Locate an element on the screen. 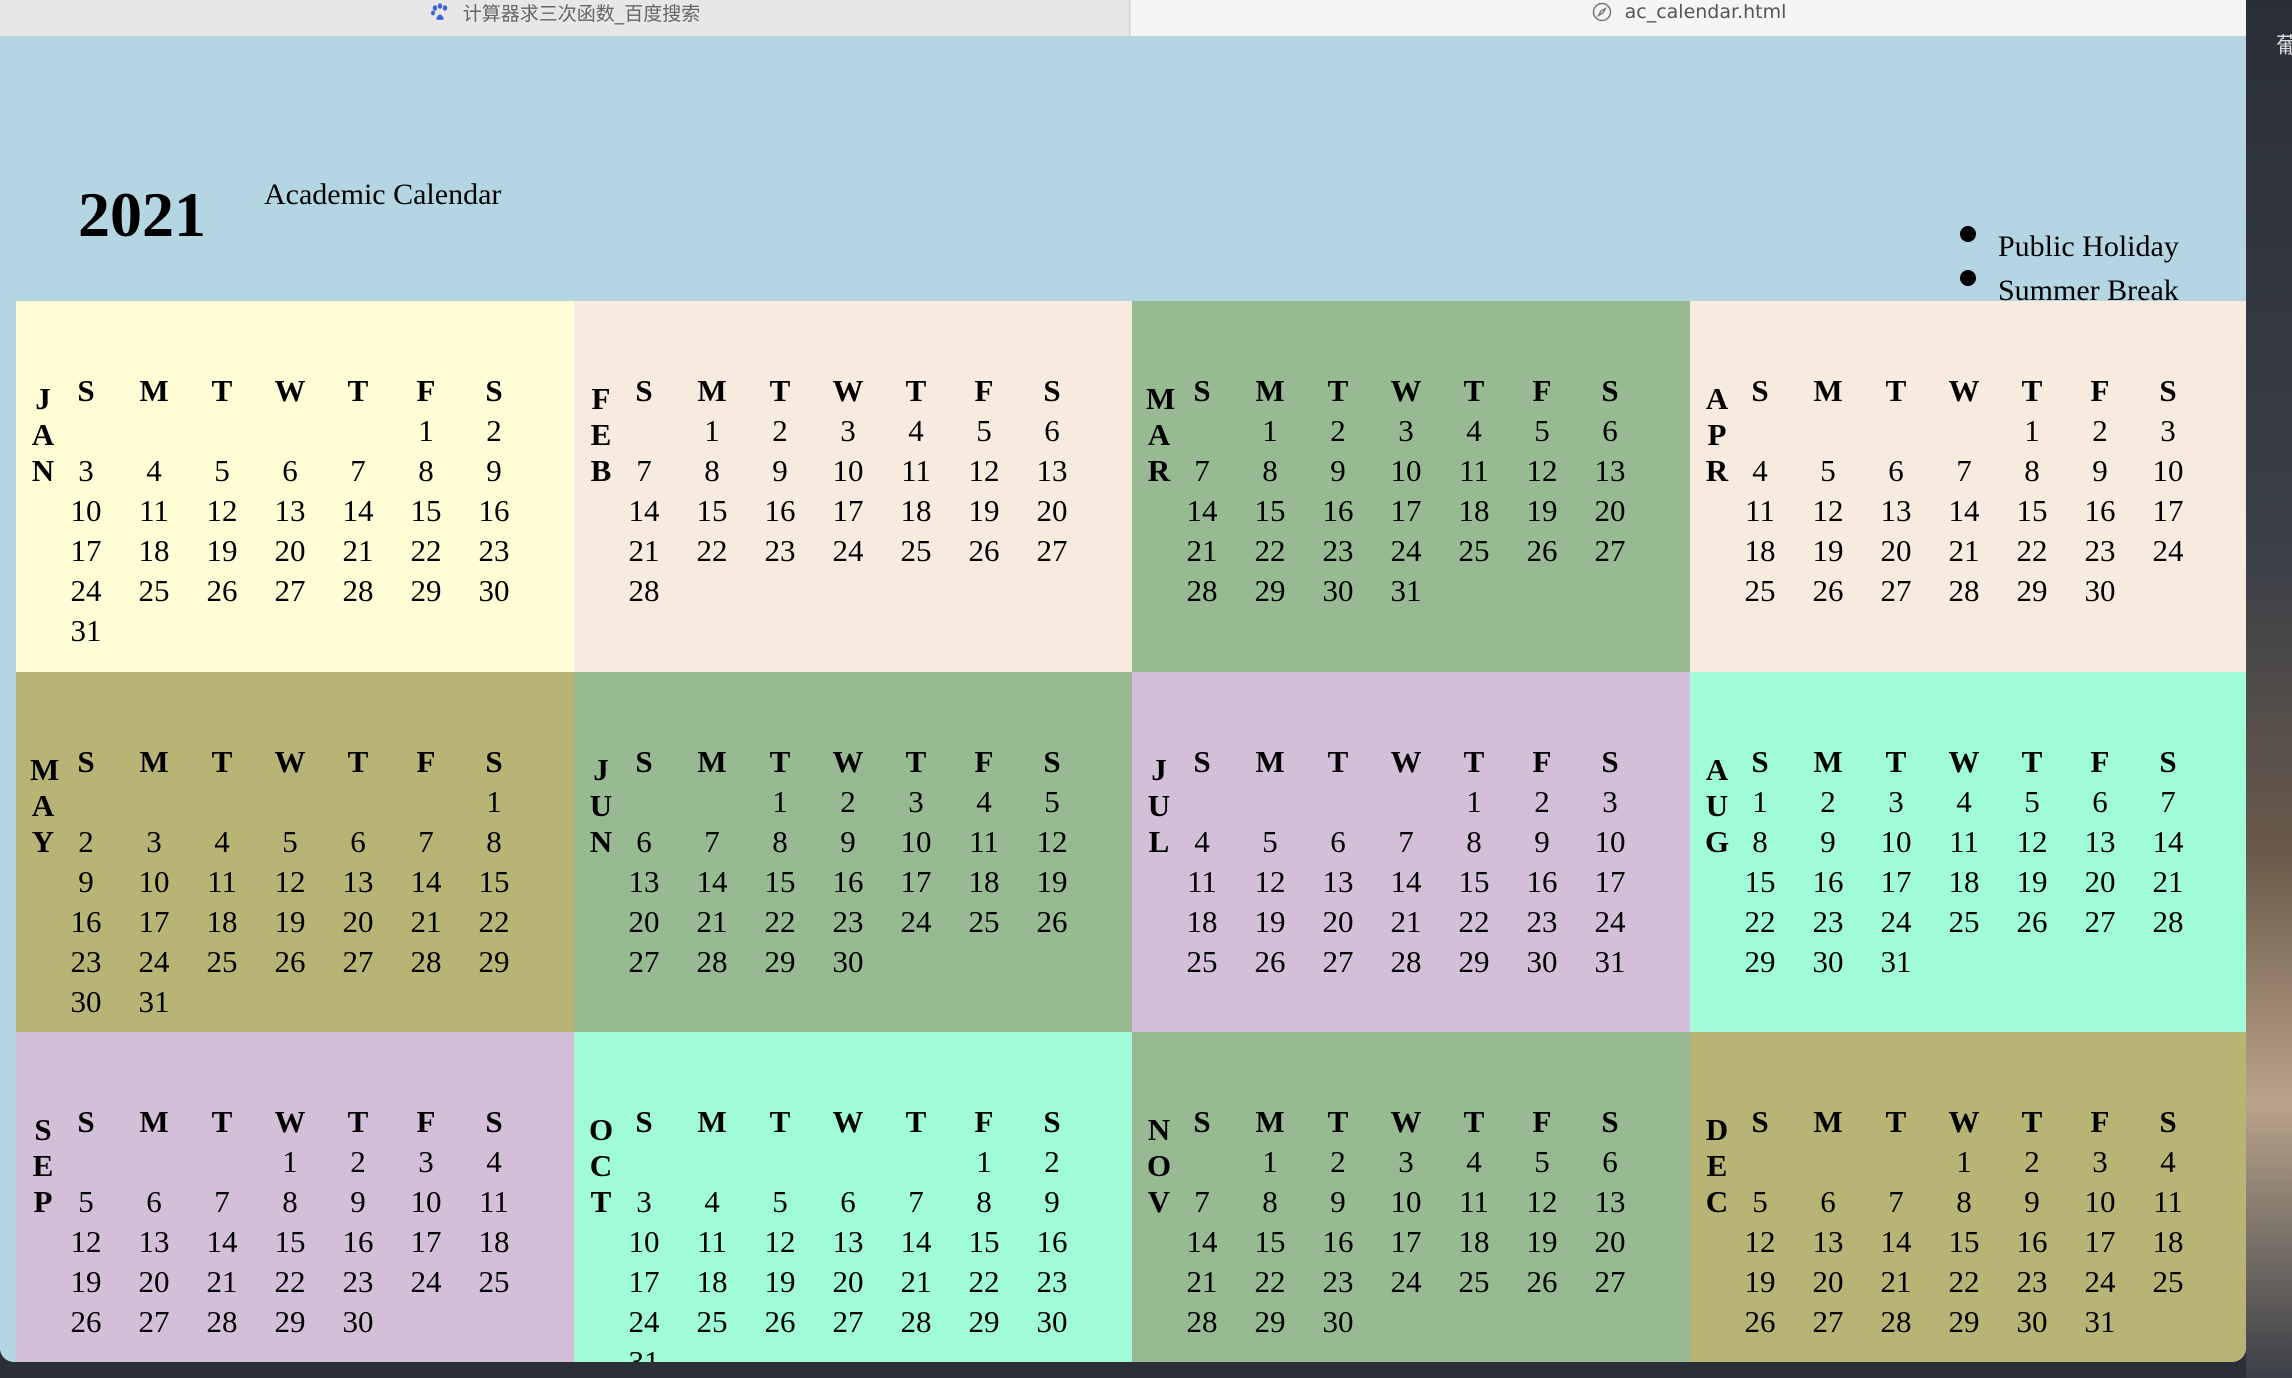  weekday-header: W is located at coordinates (1964, 390).